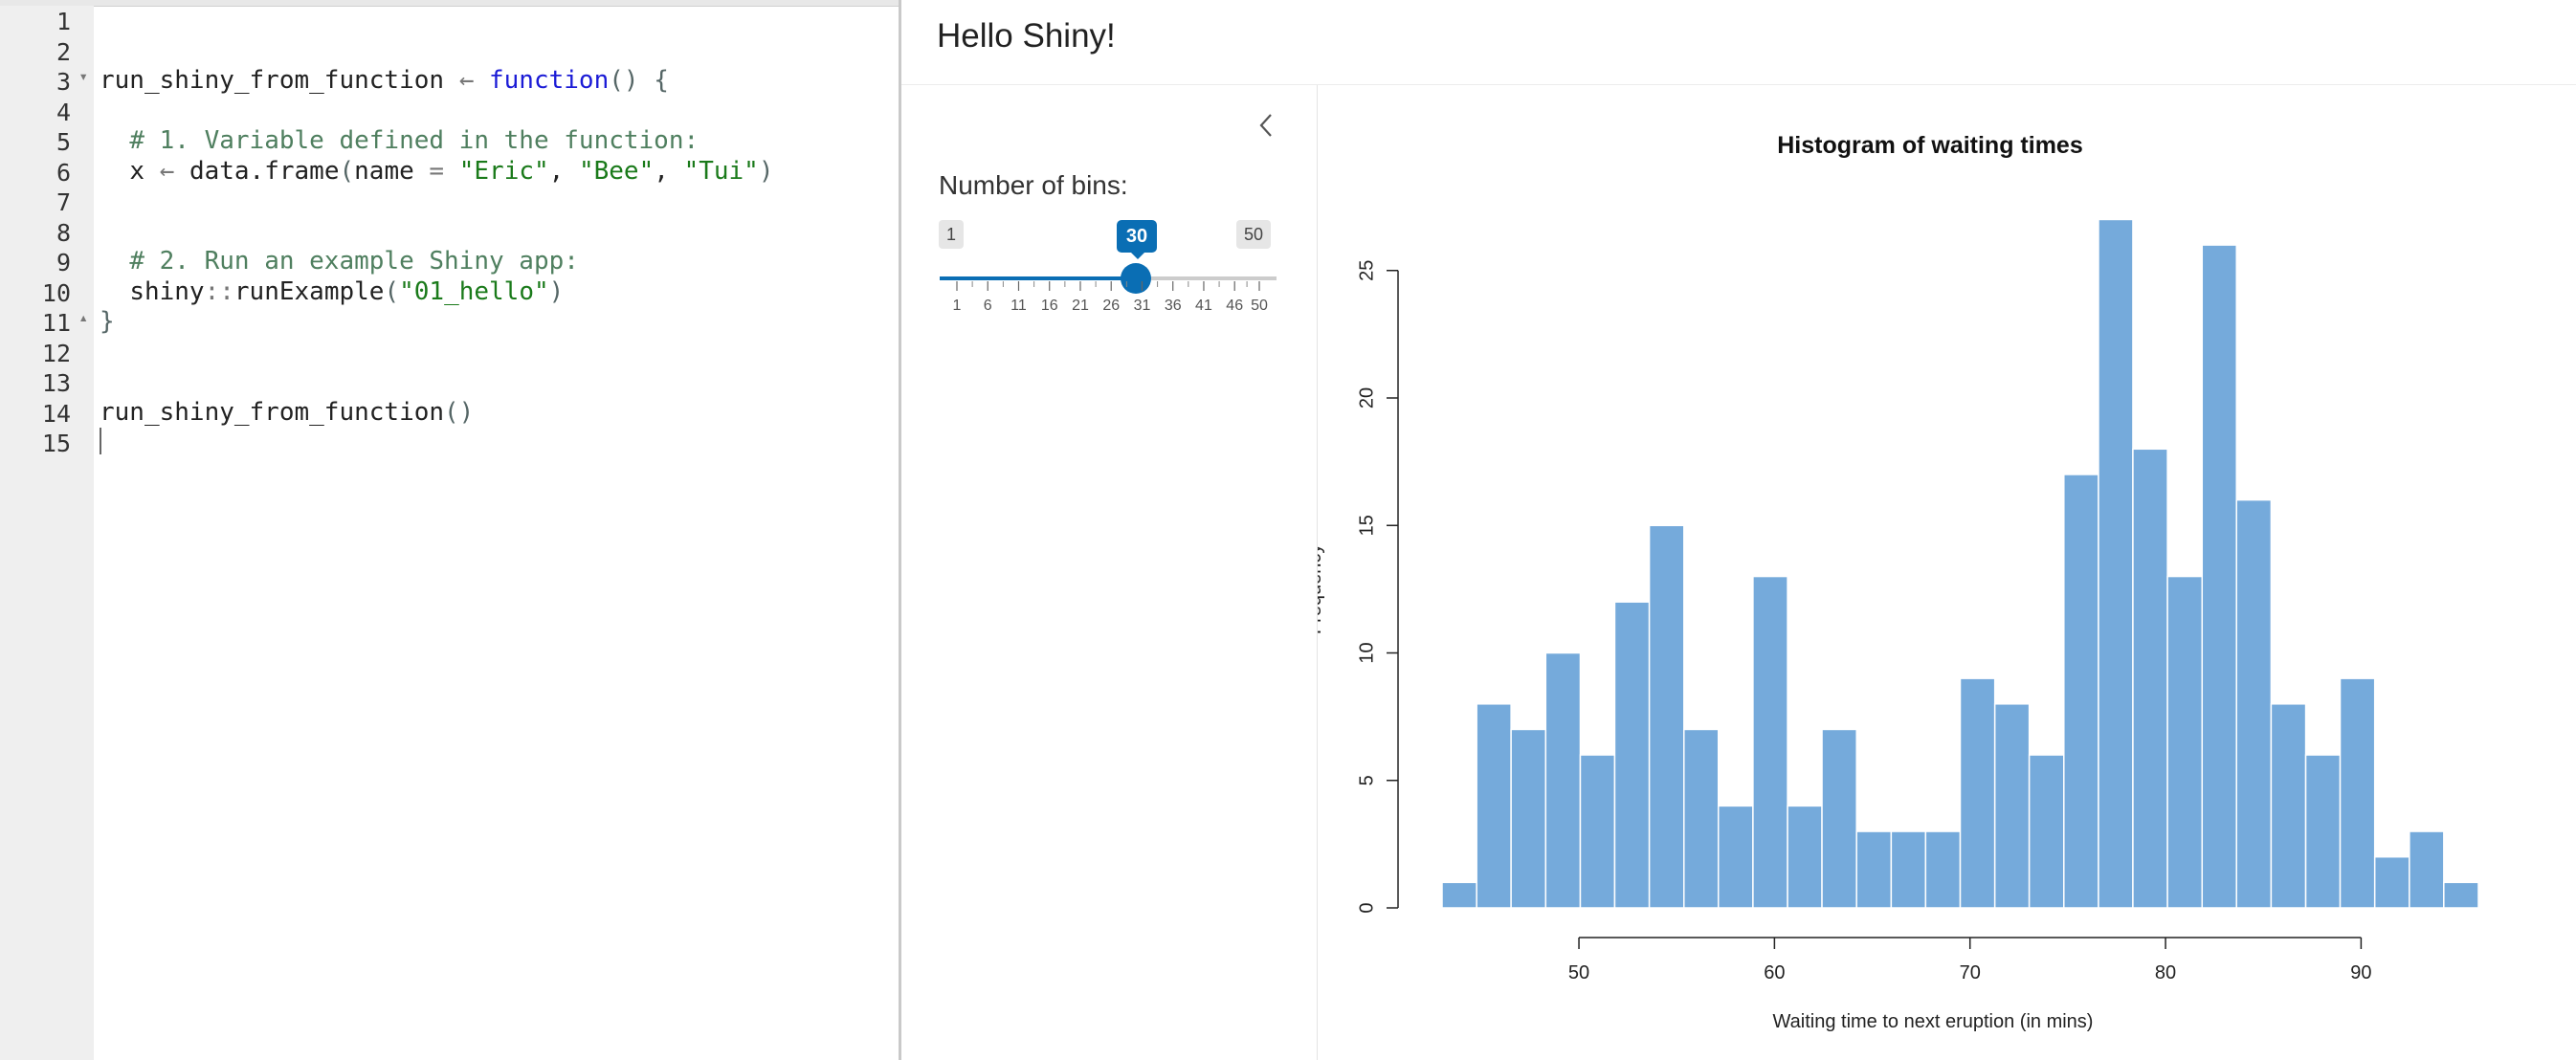 Image resolution: width=2576 pixels, height=1060 pixels. Describe the element at coordinates (72, 81) in the screenshot. I see `line-number: 3 ▾` at that location.